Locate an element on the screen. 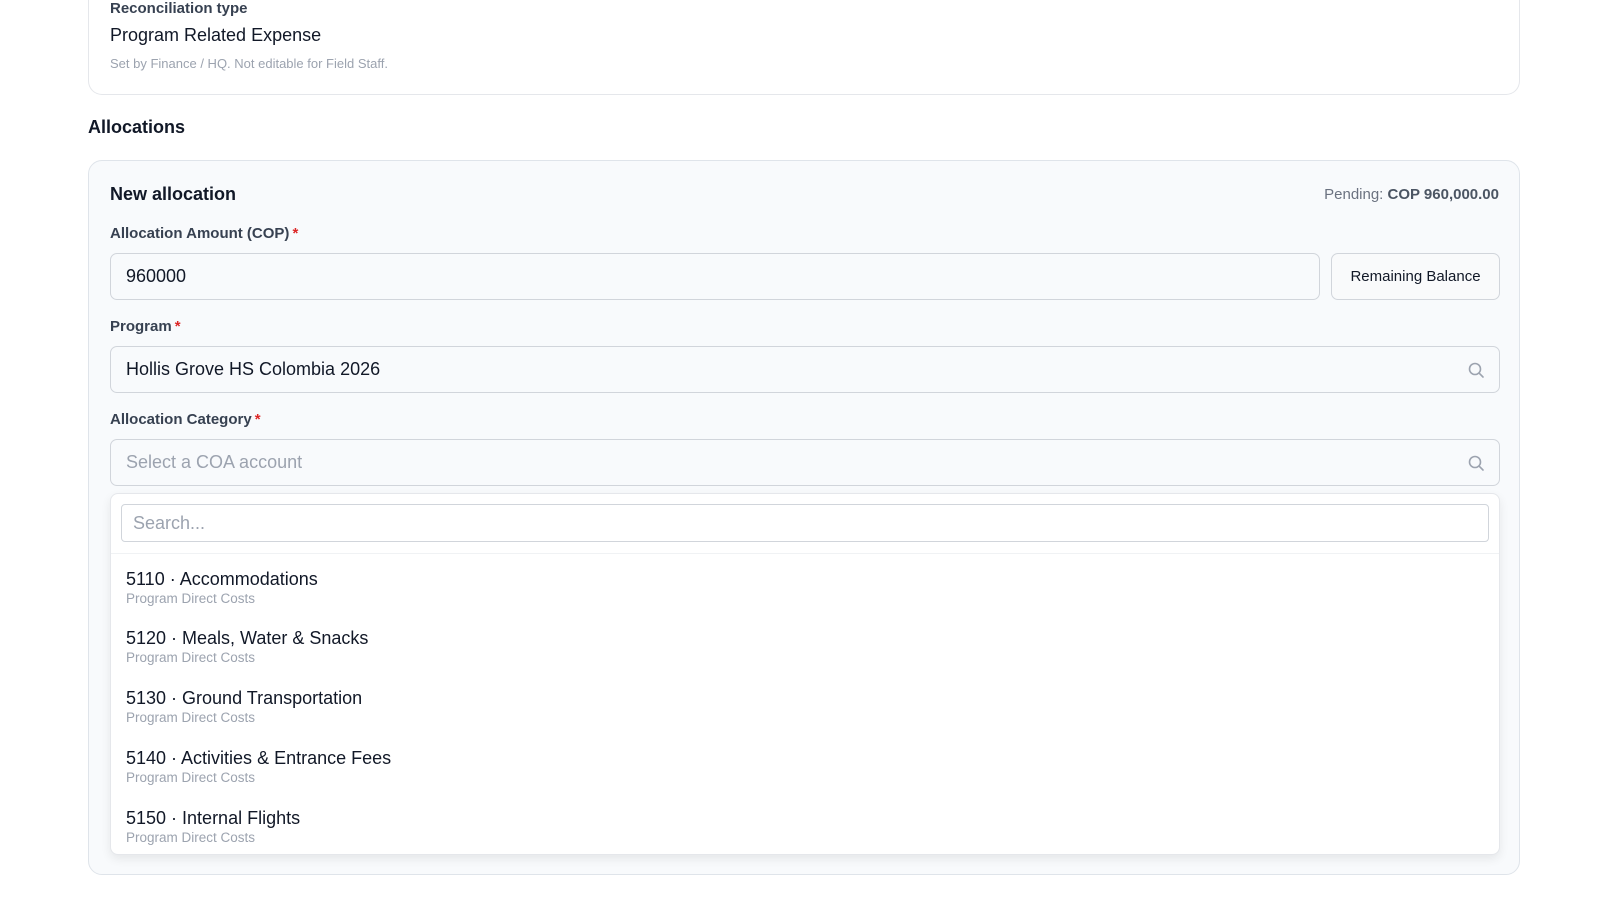 The height and width of the screenshot is (900, 1600). allocation-amount-value: 960000 is located at coordinates (156, 276).